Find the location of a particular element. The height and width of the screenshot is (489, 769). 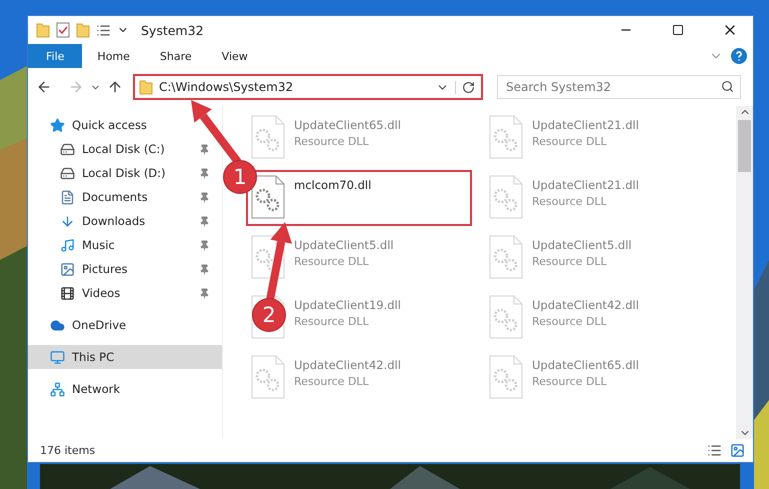

annotation-arrow is located at coordinates (216, 132).